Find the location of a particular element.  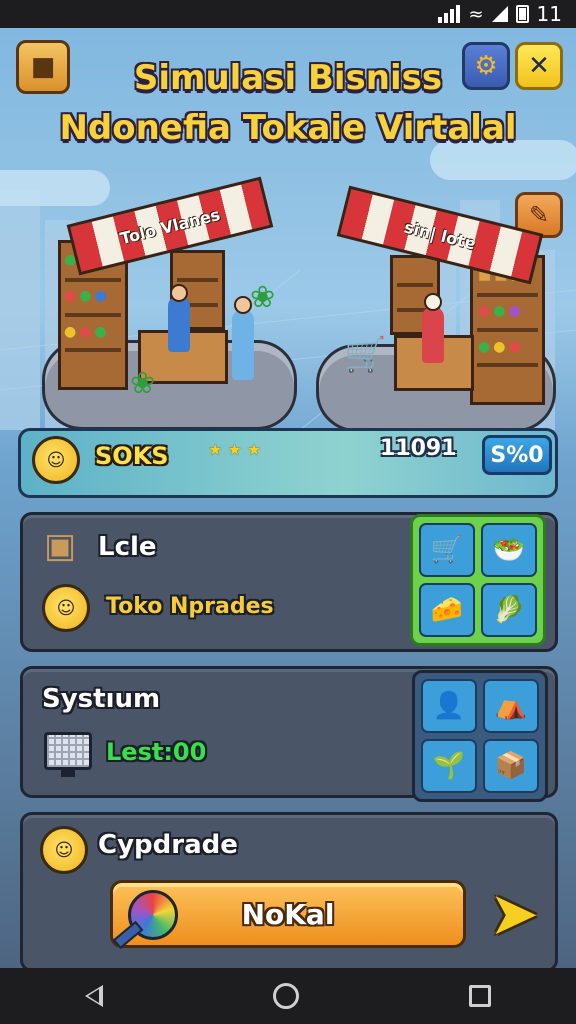

battery-icon is located at coordinates (522, 14).